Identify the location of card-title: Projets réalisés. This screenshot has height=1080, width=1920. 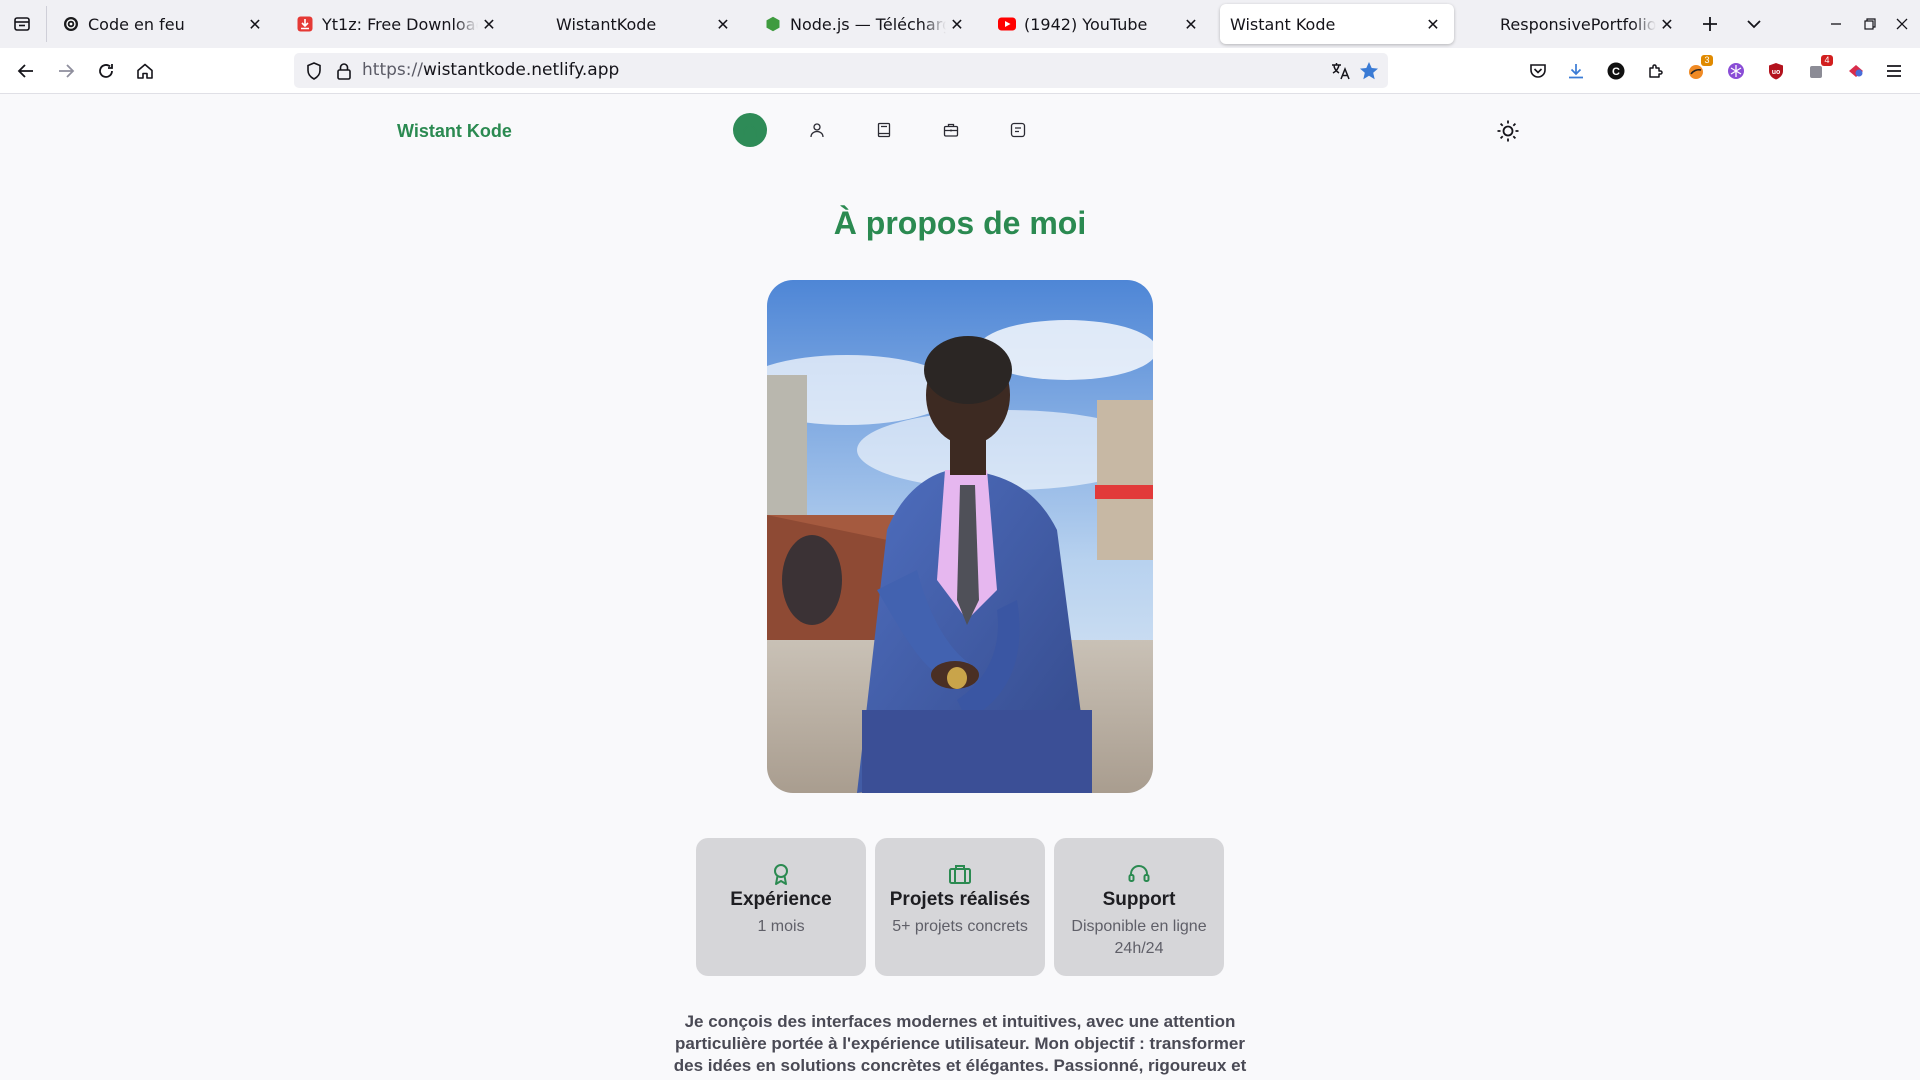
(960, 899).